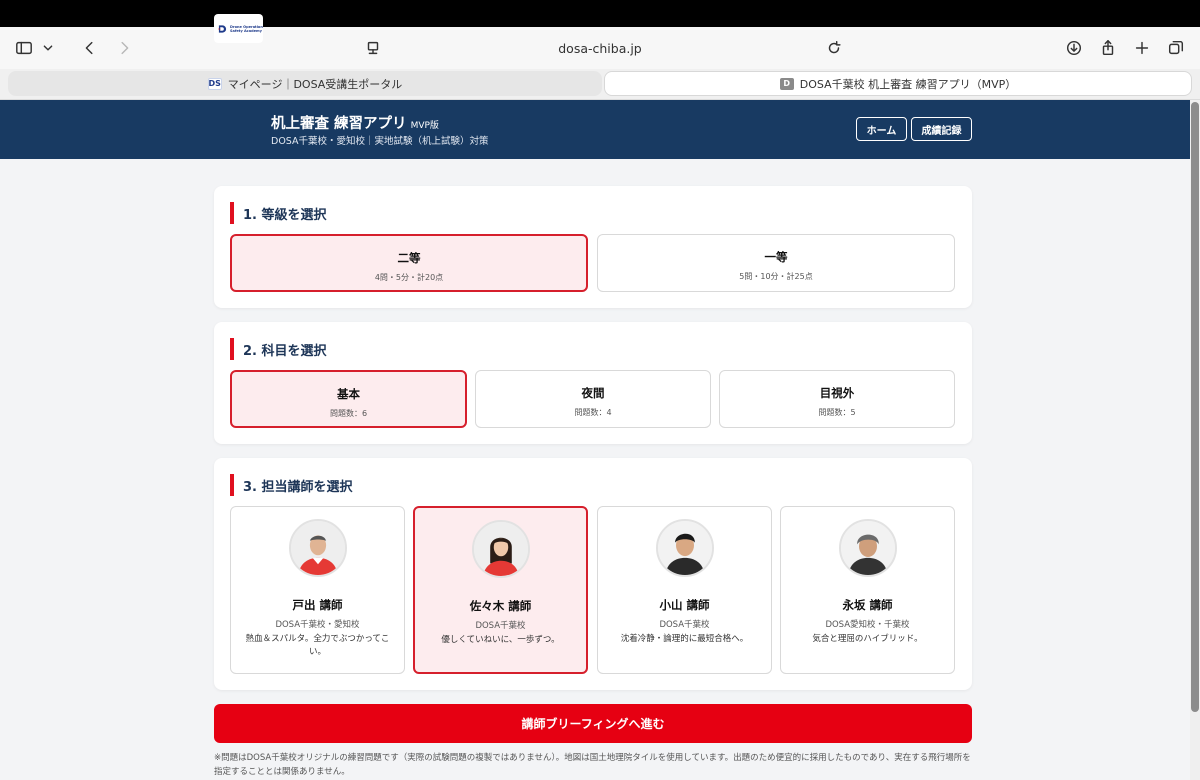 This screenshot has height=780, width=1200. I want to click on dosa-logo-icon, so click(222, 28).